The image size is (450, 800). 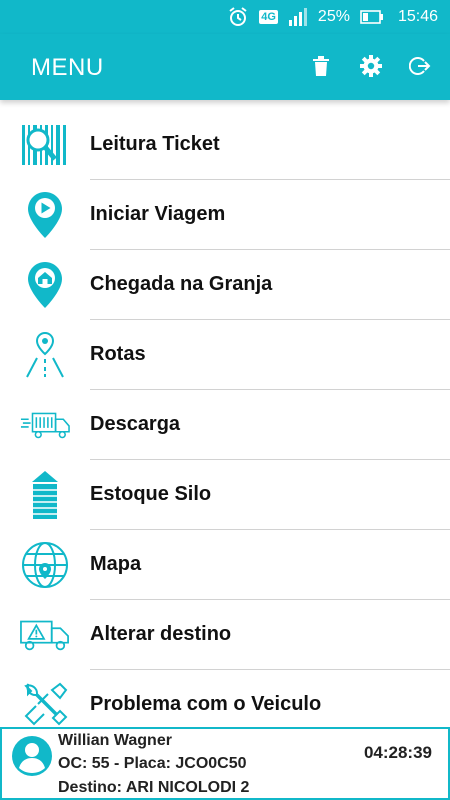 What do you see at coordinates (417, 16) in the screenshot?
I see `clock: 15:46` at bounding box center [417, 16].